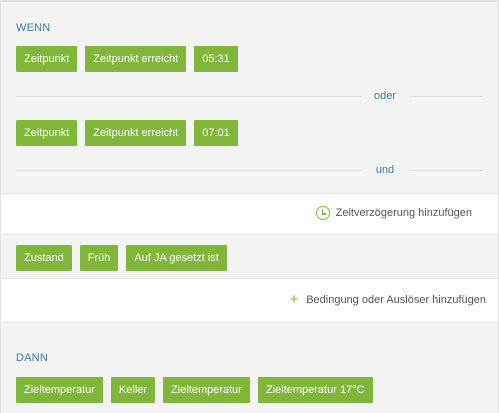 Image resolution: width=499 pixels, height=413 pixels. Describe the element at coordinates (216, 133) in the screenshot. I see `trigger-2-time-chip: 07:01` at that location.